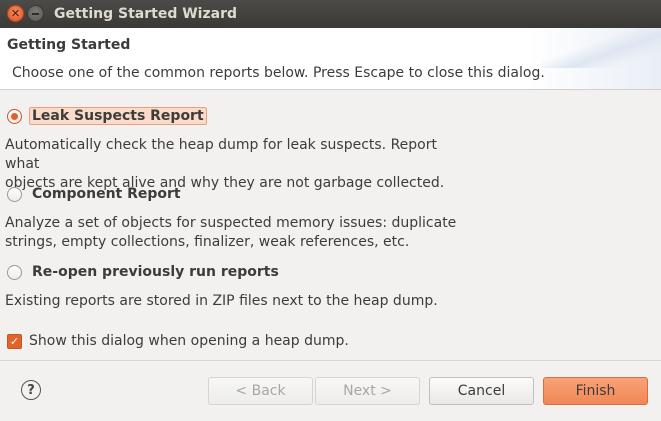 The image size is (661, 421). Describe the element at coordinates (330, 360) in the screenshot. I see `footer-divider` at that location.